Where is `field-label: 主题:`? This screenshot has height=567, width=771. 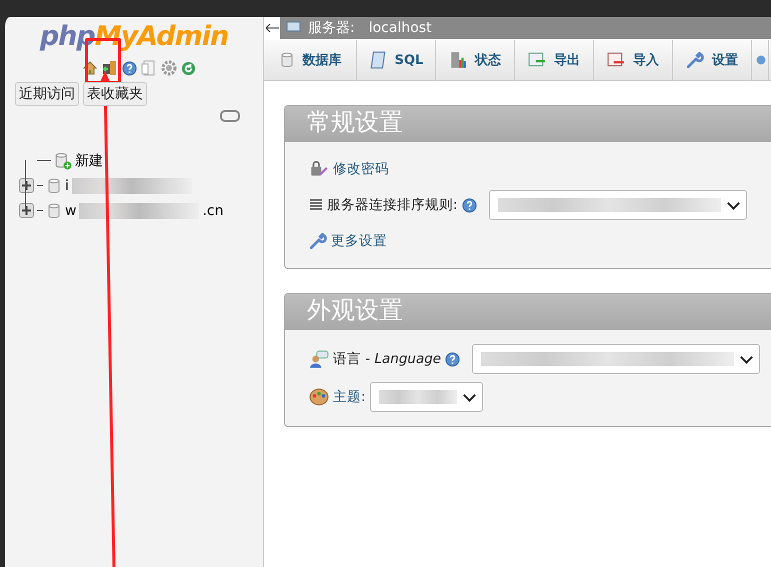
field-label: 主题: is located at coordinates (349, 397).